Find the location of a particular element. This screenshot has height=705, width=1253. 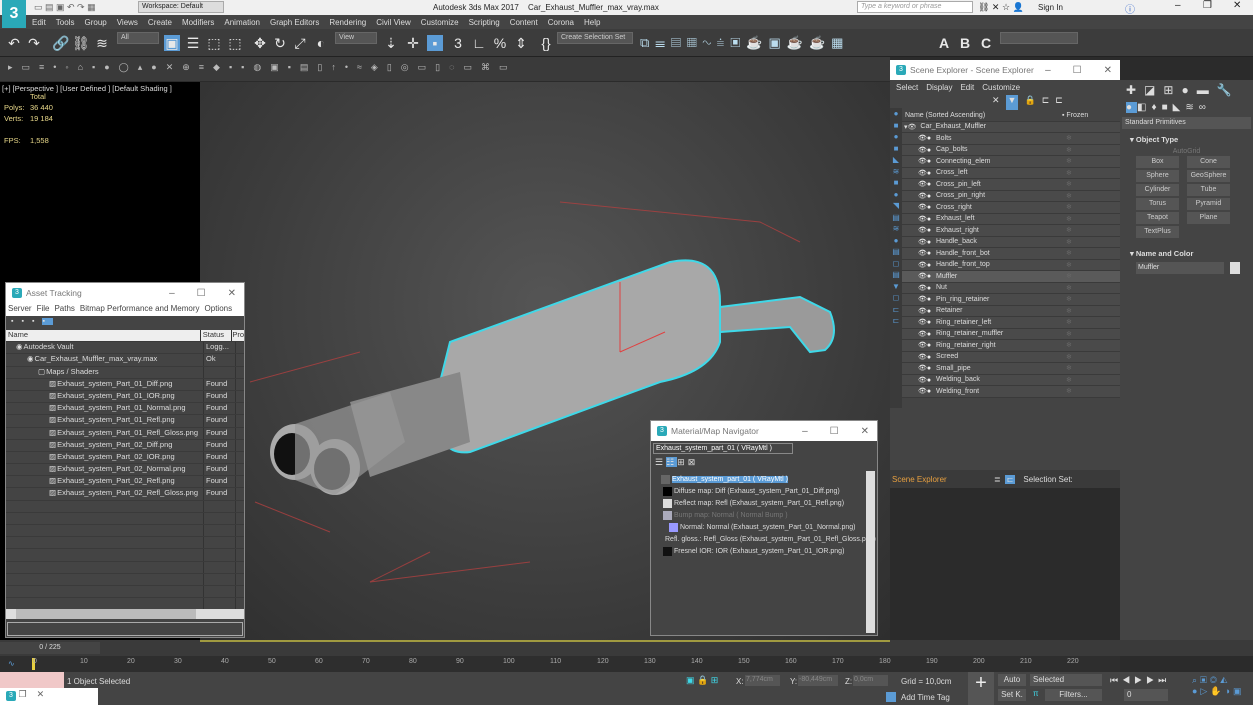

menu-rendering: Rendering is located at coordinates (347, 22).